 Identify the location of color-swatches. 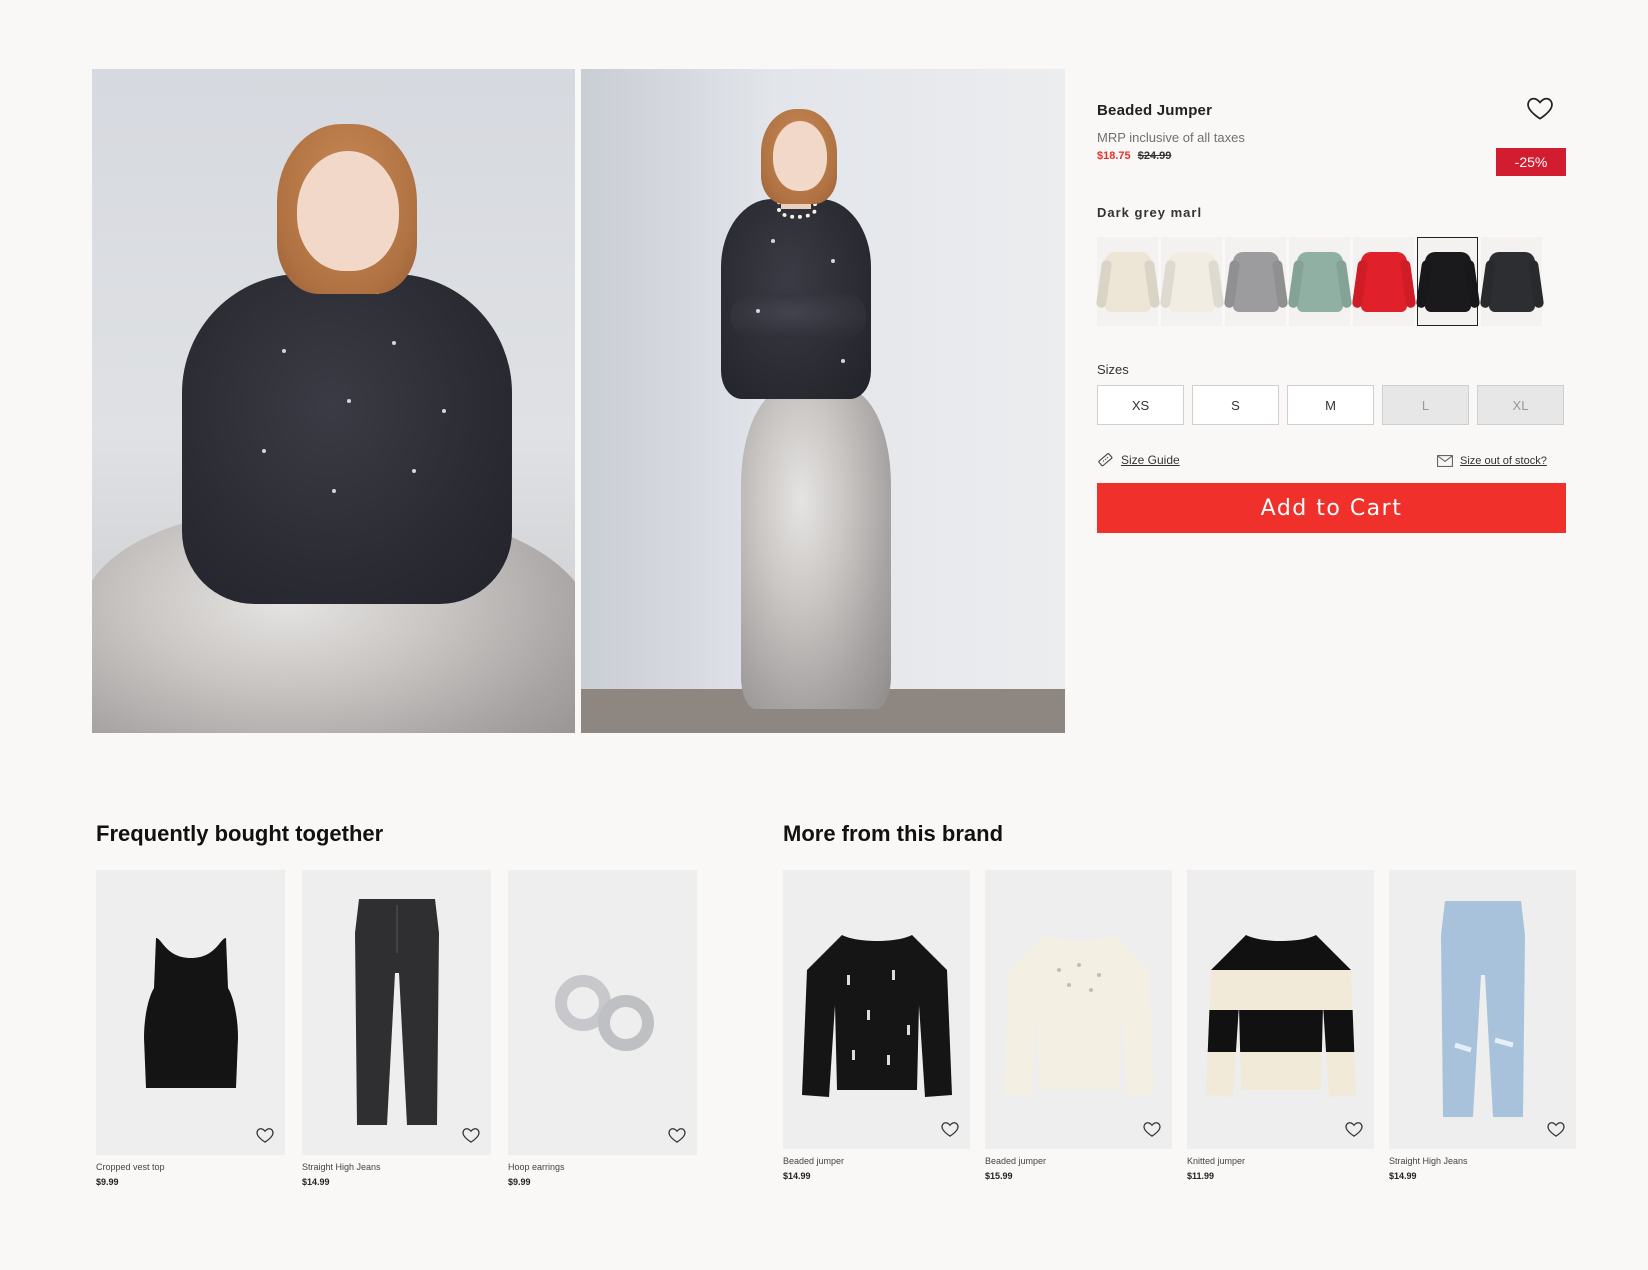
(1319, 281).